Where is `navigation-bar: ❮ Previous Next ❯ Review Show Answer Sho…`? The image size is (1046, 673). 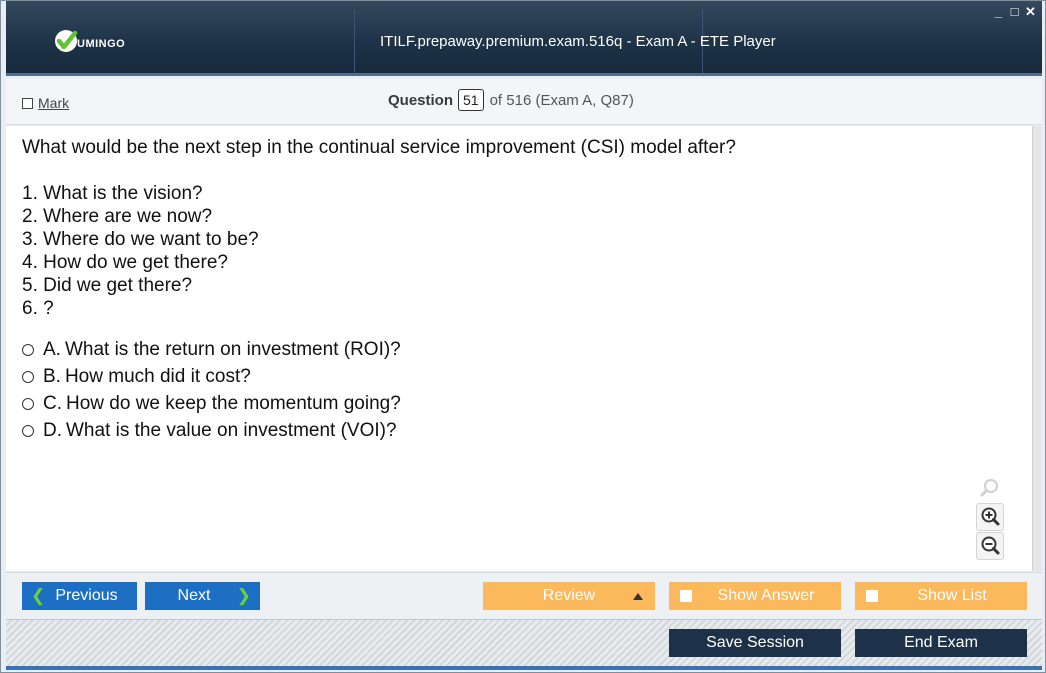 navigation-bar: ❮ Previous Next ❯ Review Show Answer Sho… is located at coordinates (524, 595).